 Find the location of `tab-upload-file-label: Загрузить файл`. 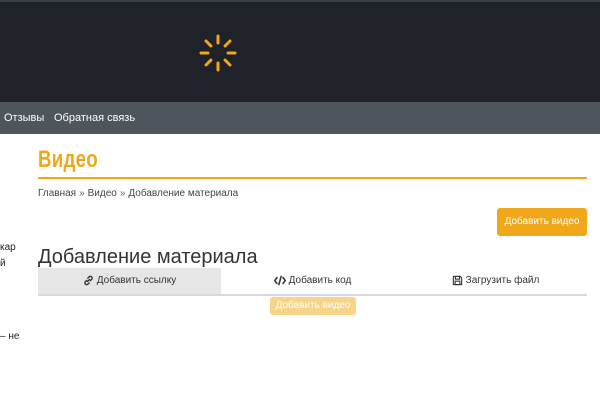

tab-upload-file-label: Загрузить файл is located at coordinates (502, 280).